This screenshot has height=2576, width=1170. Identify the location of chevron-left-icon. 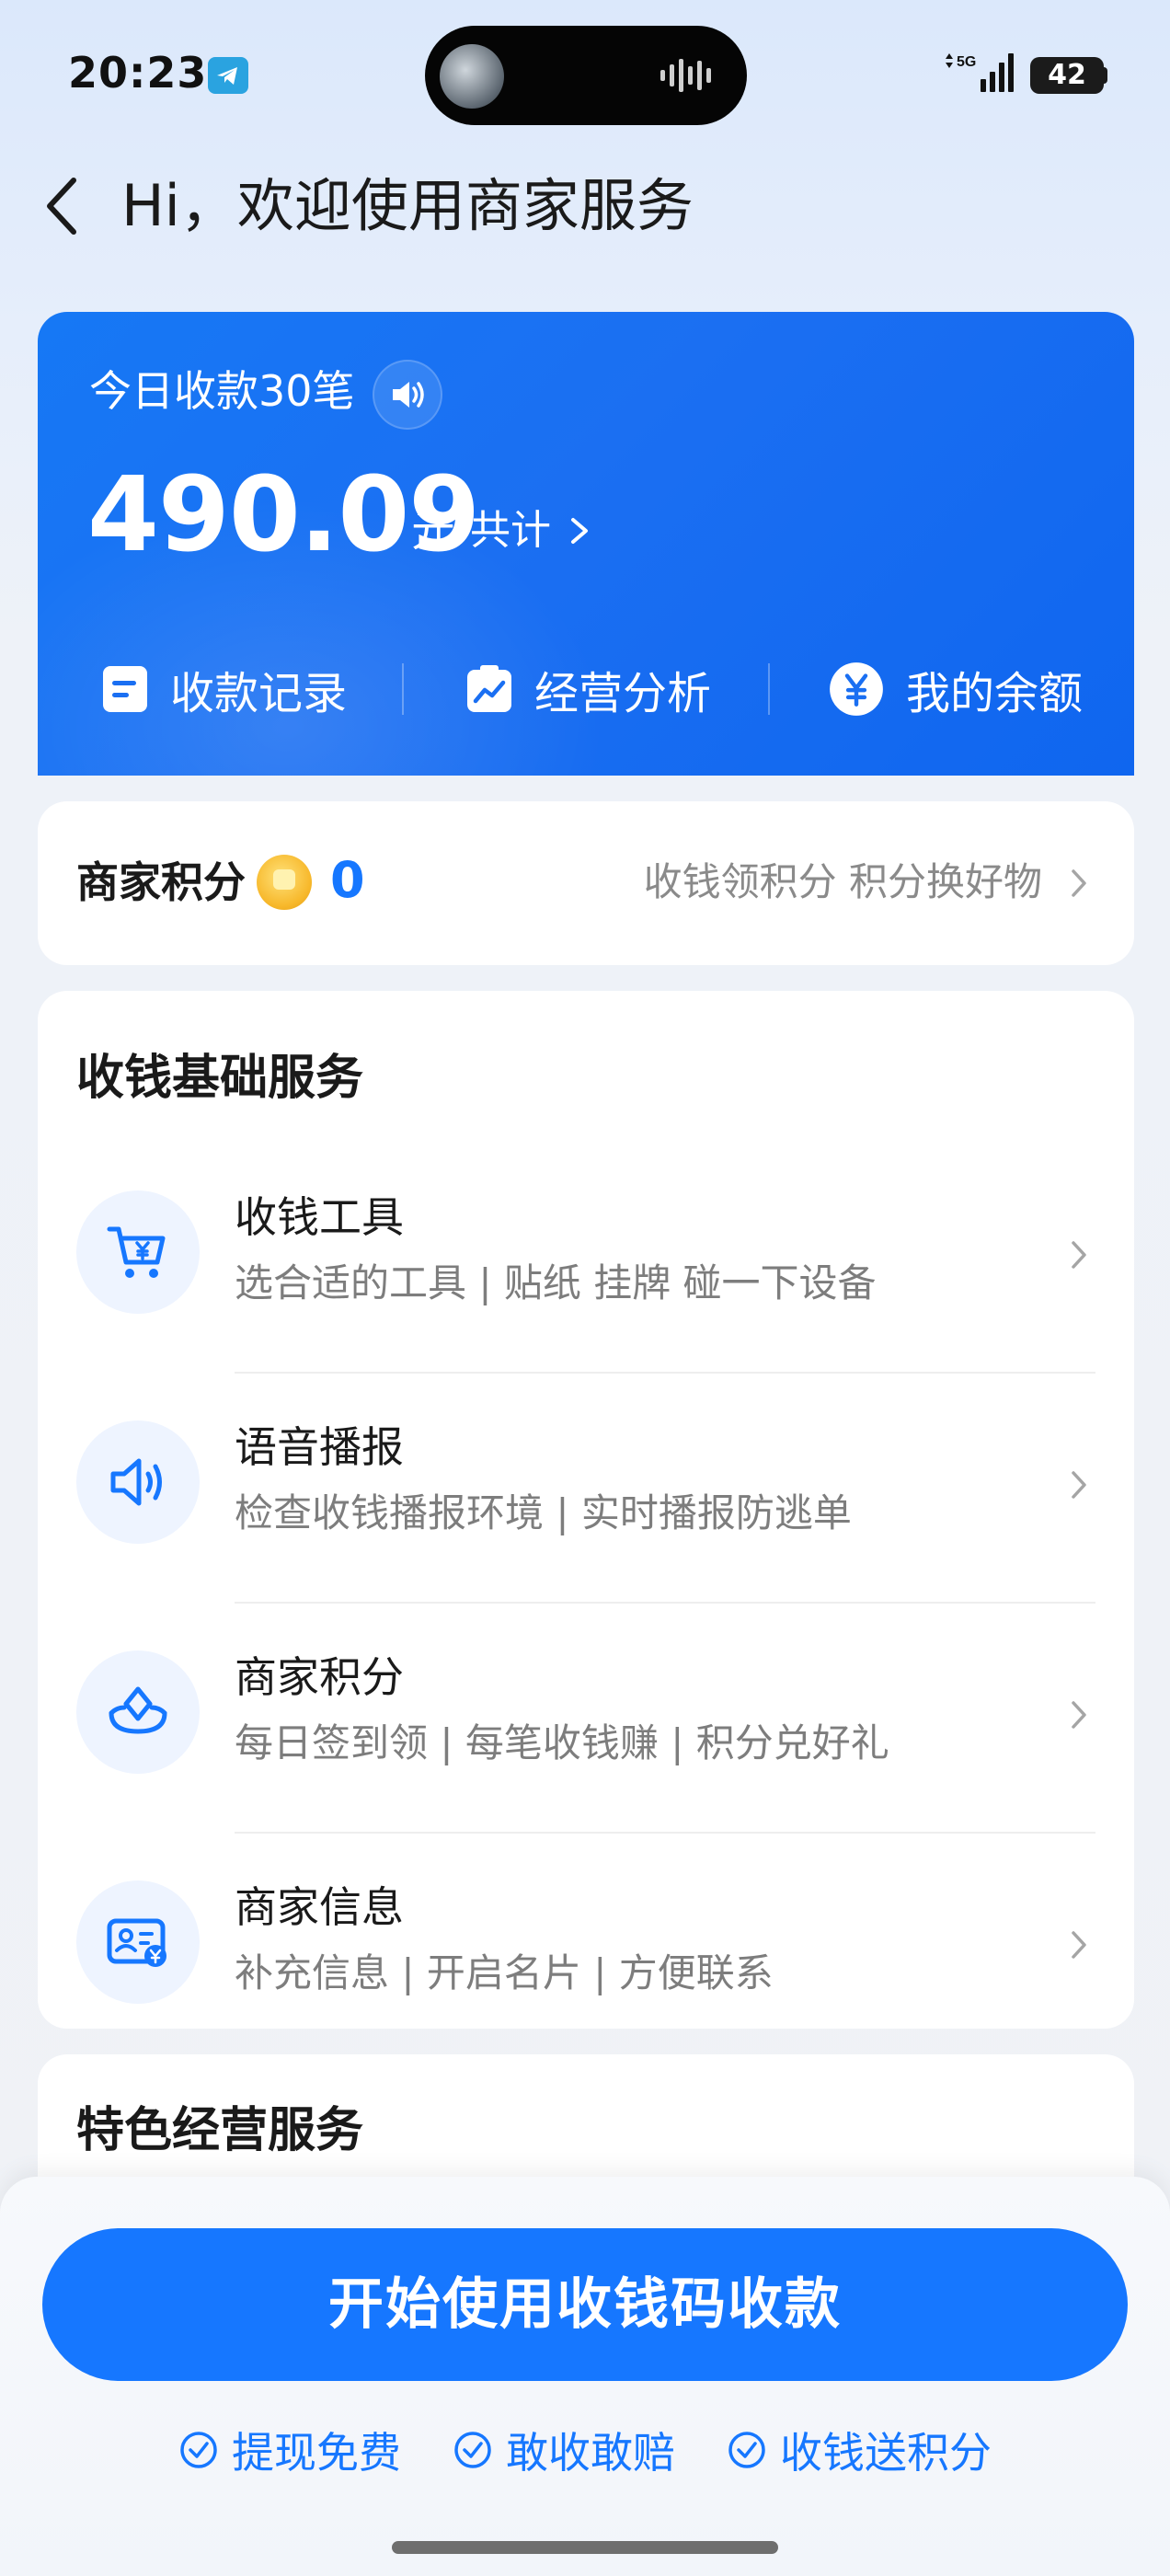
(61, 206).